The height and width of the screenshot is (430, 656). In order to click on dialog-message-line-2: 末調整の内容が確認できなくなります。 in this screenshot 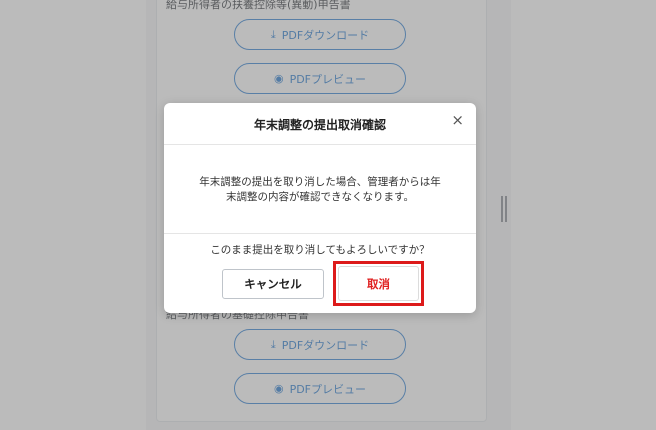, I will do `click(320, 197)`.